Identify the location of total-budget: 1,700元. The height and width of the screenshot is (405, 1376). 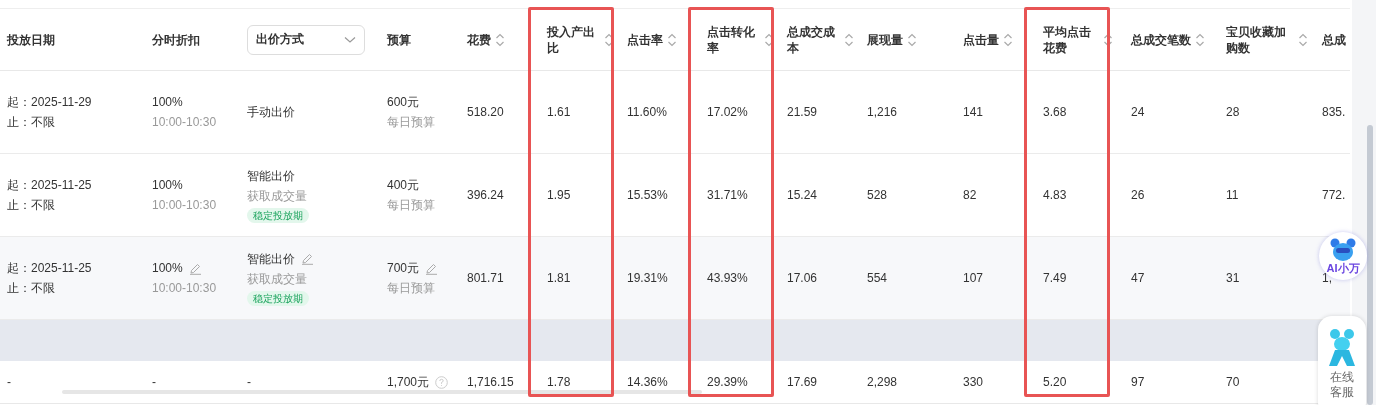
(408, 382).